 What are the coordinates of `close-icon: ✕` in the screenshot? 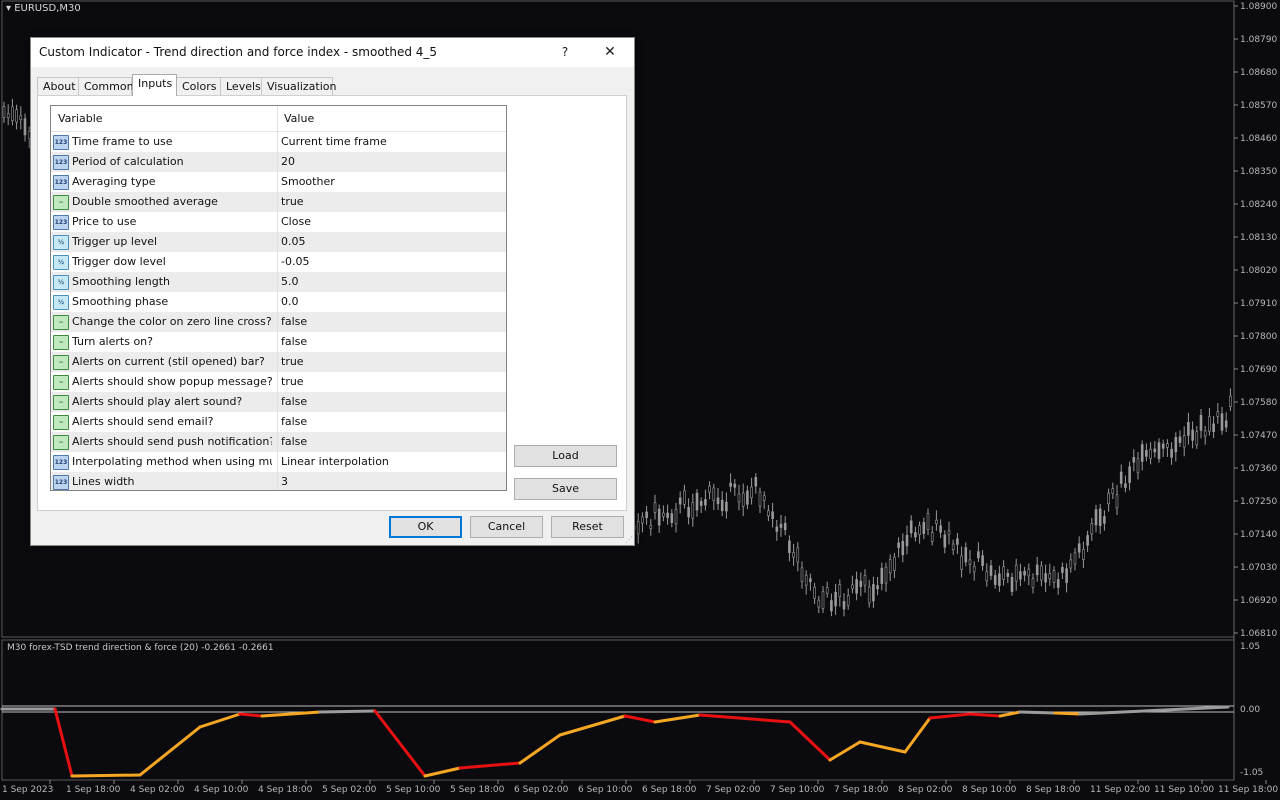 It's located at (610, 52).